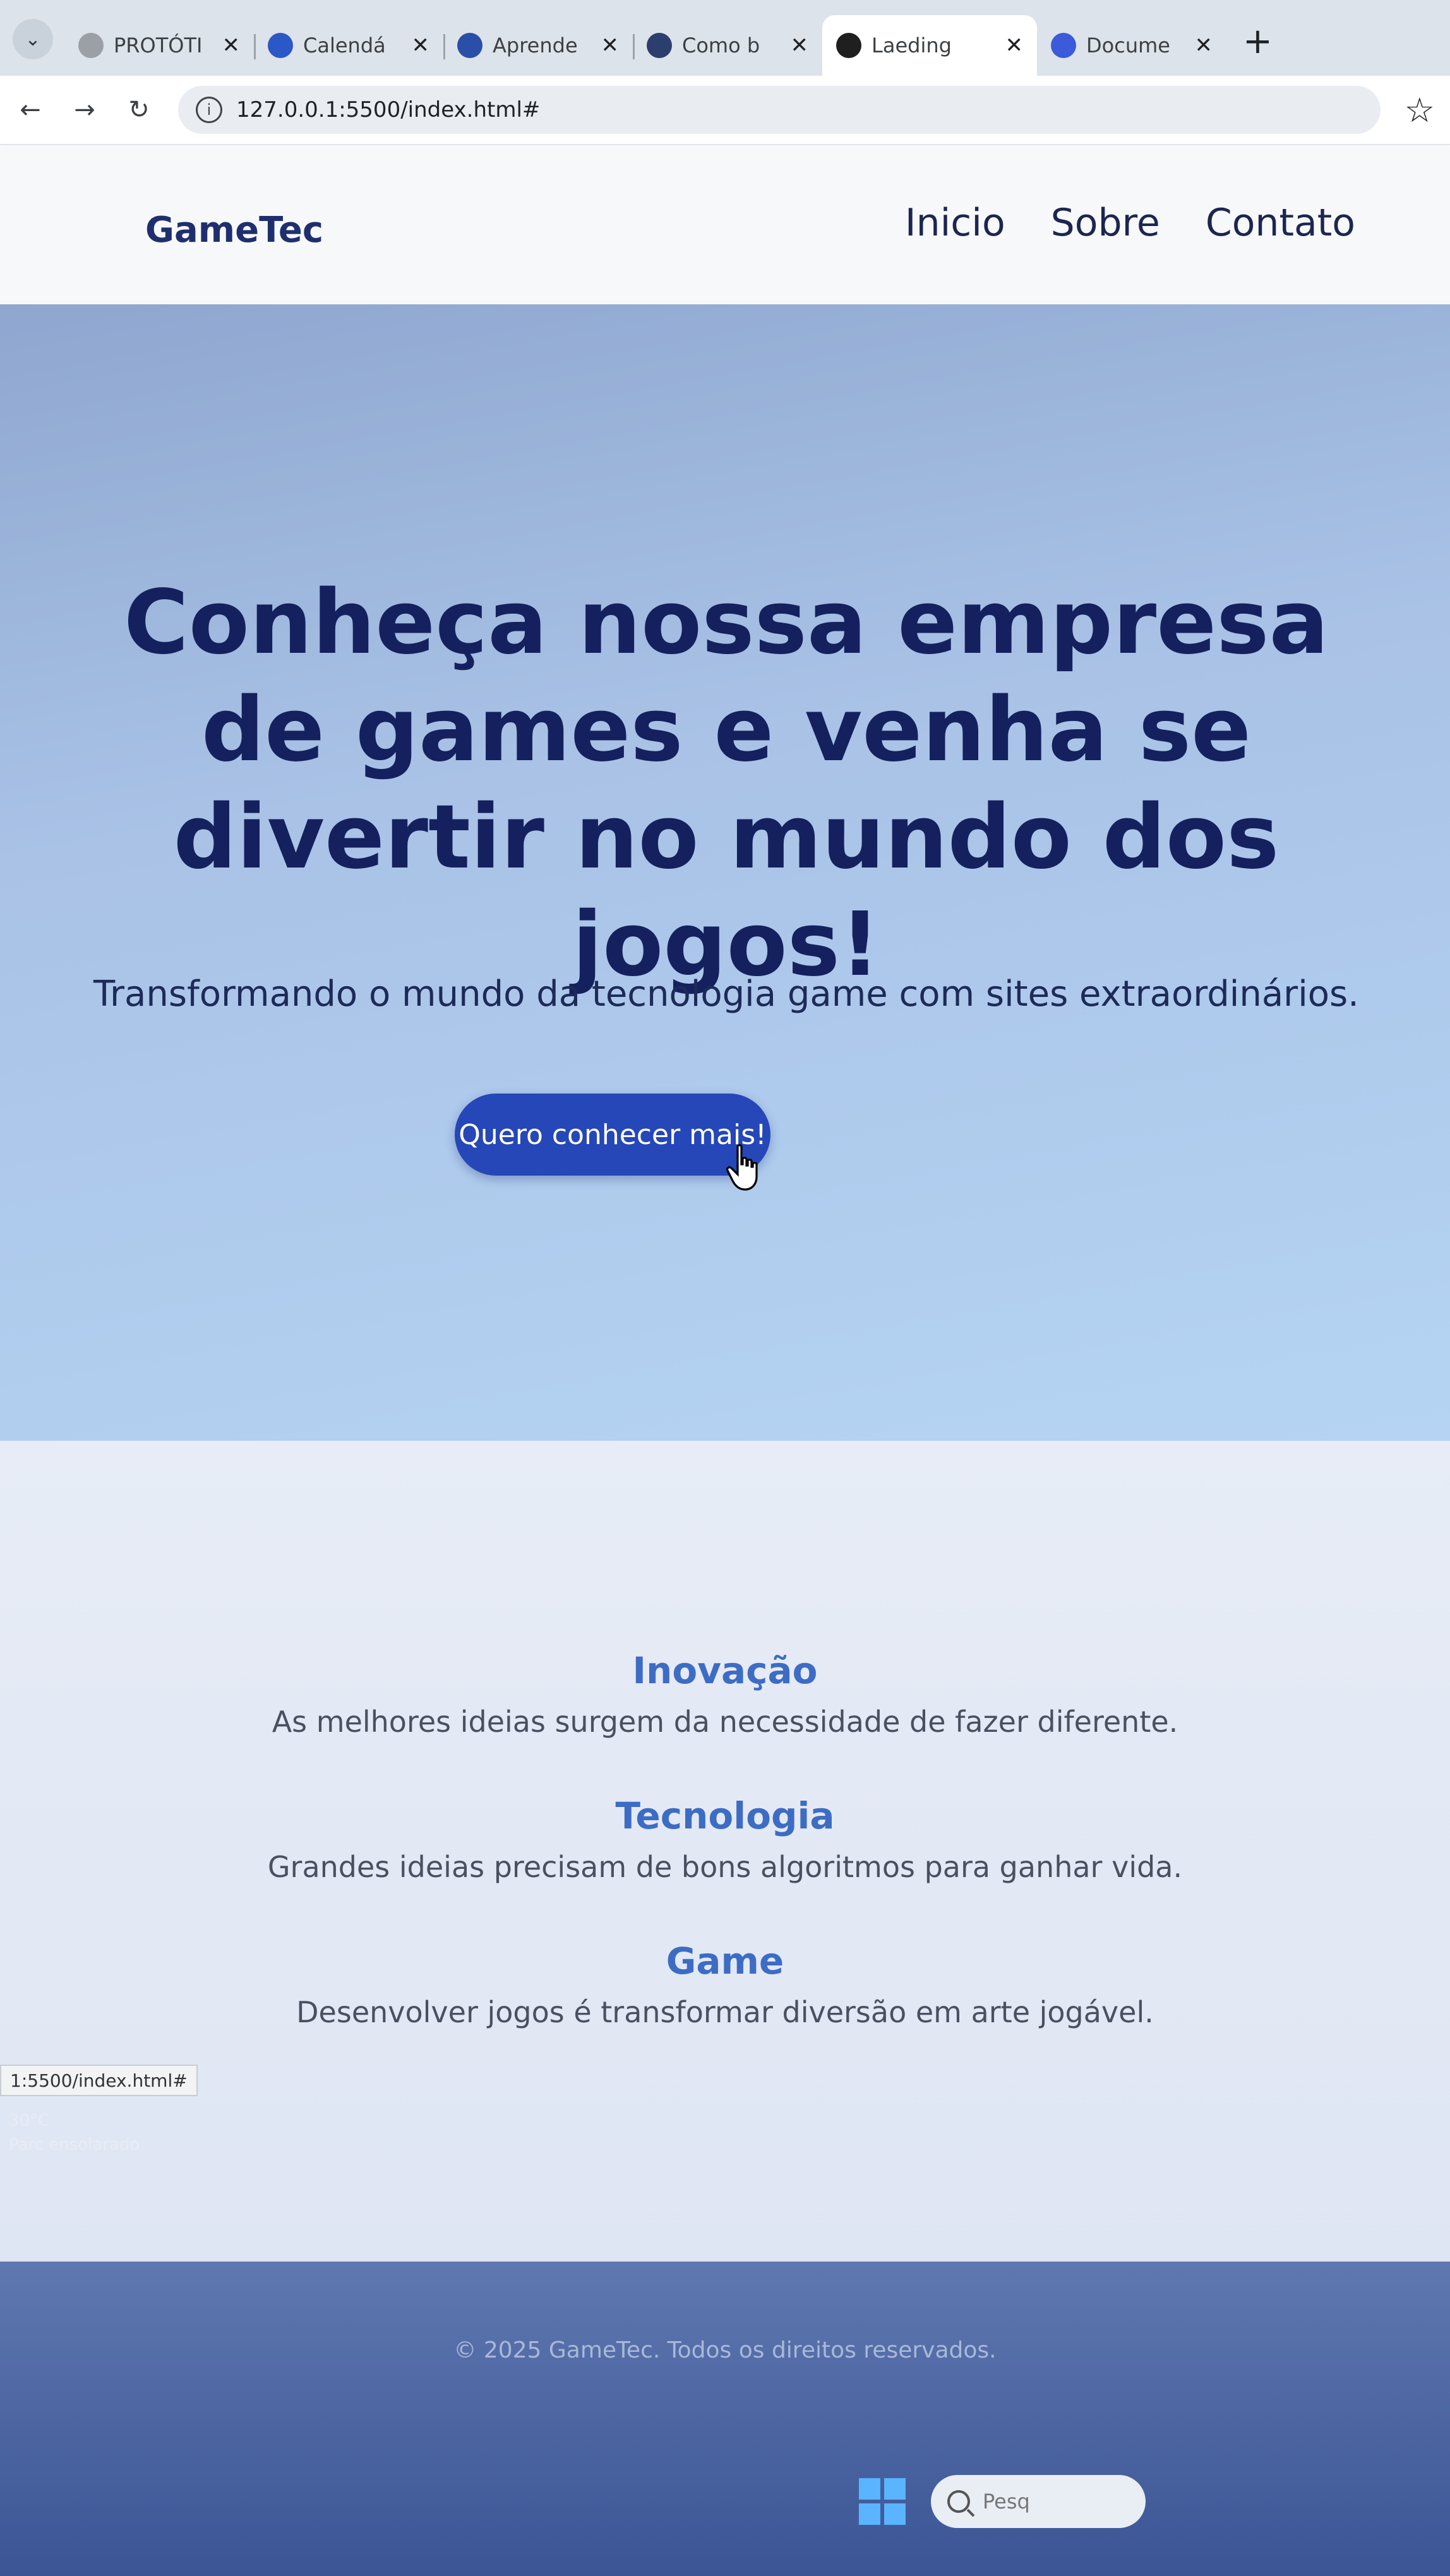  Describe the element at coordinates (912, 45) in the screenshot. I see `tab-label: Laeding` at that location.